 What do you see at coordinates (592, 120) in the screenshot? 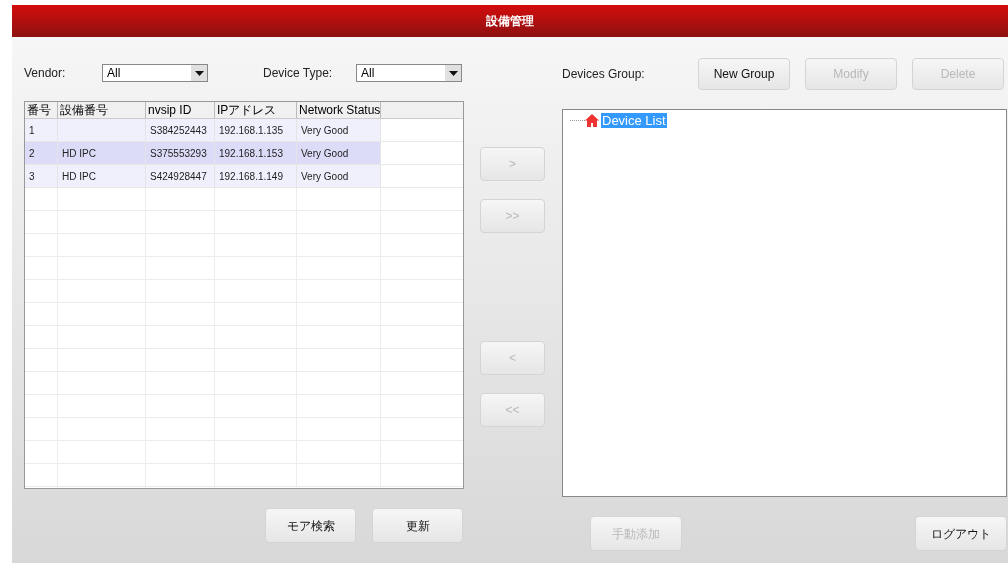
I see `home-icon` at bounding box center [592, 120].